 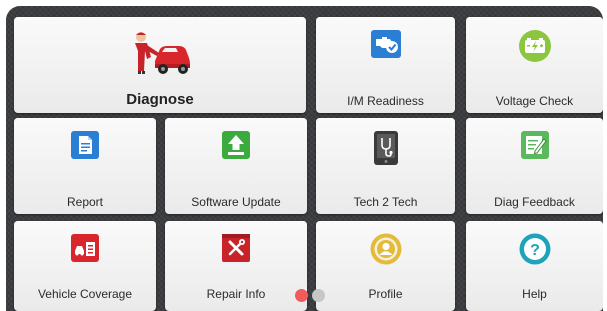 I want to click on mechanic-car-icon, so click(x=162, y=53).